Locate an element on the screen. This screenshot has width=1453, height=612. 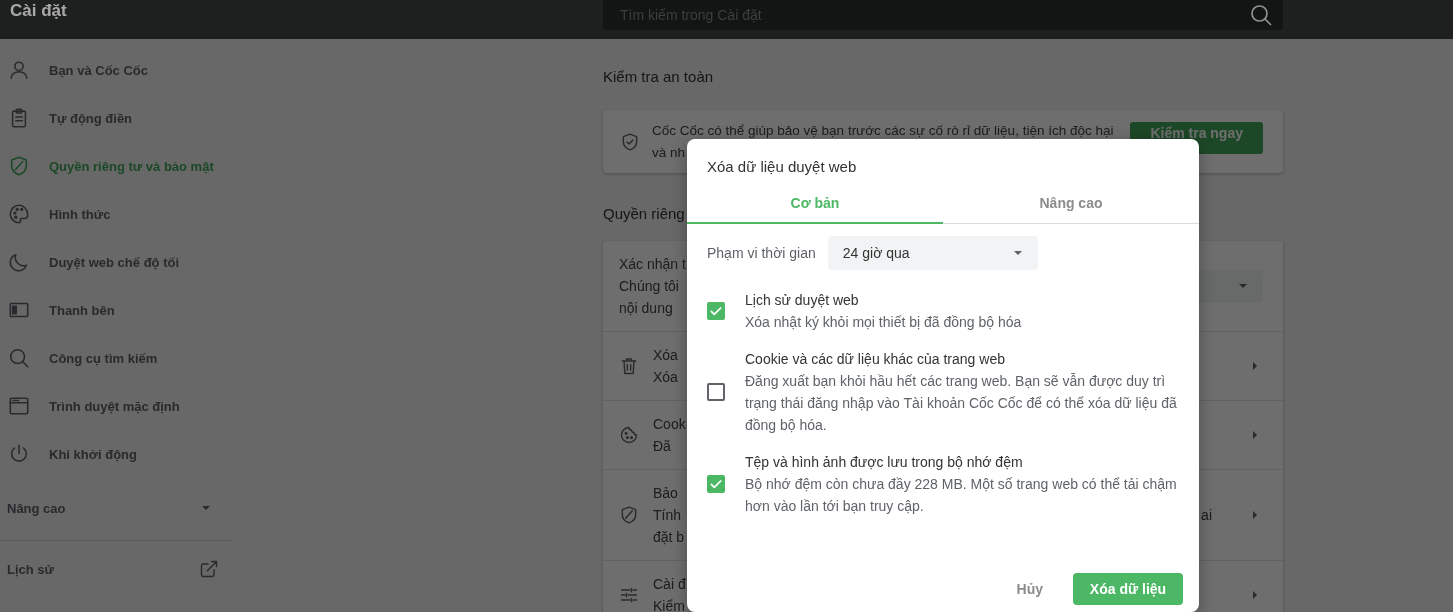
option-description: Xóa nhật ký khỏi mọi thiết bị đã đồng bộ hóa is located at coordinates (883, 322).